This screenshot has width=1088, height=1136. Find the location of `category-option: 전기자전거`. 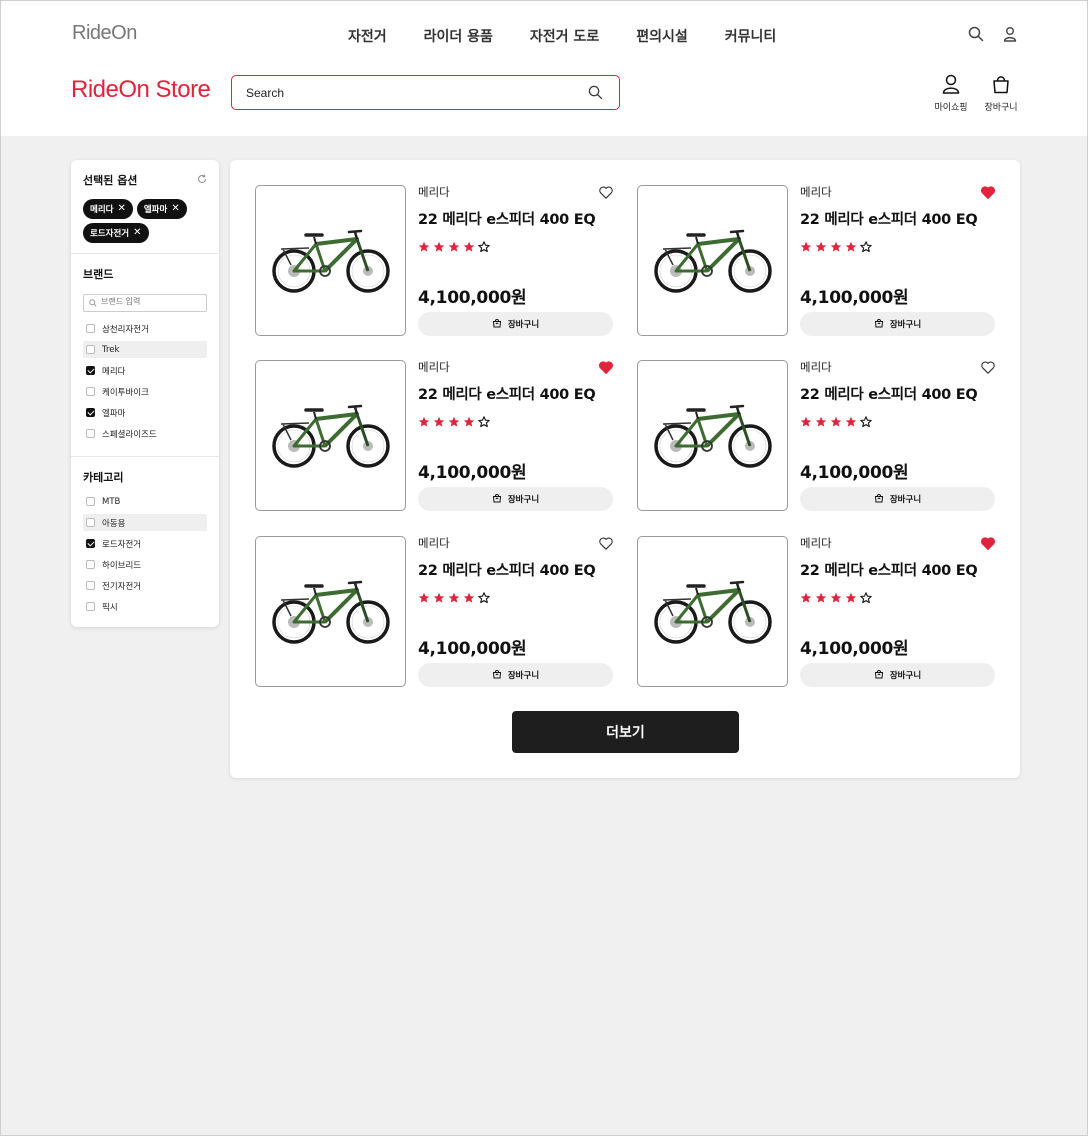

category-option: 전기자전거 is located at coordinates (145, 585).